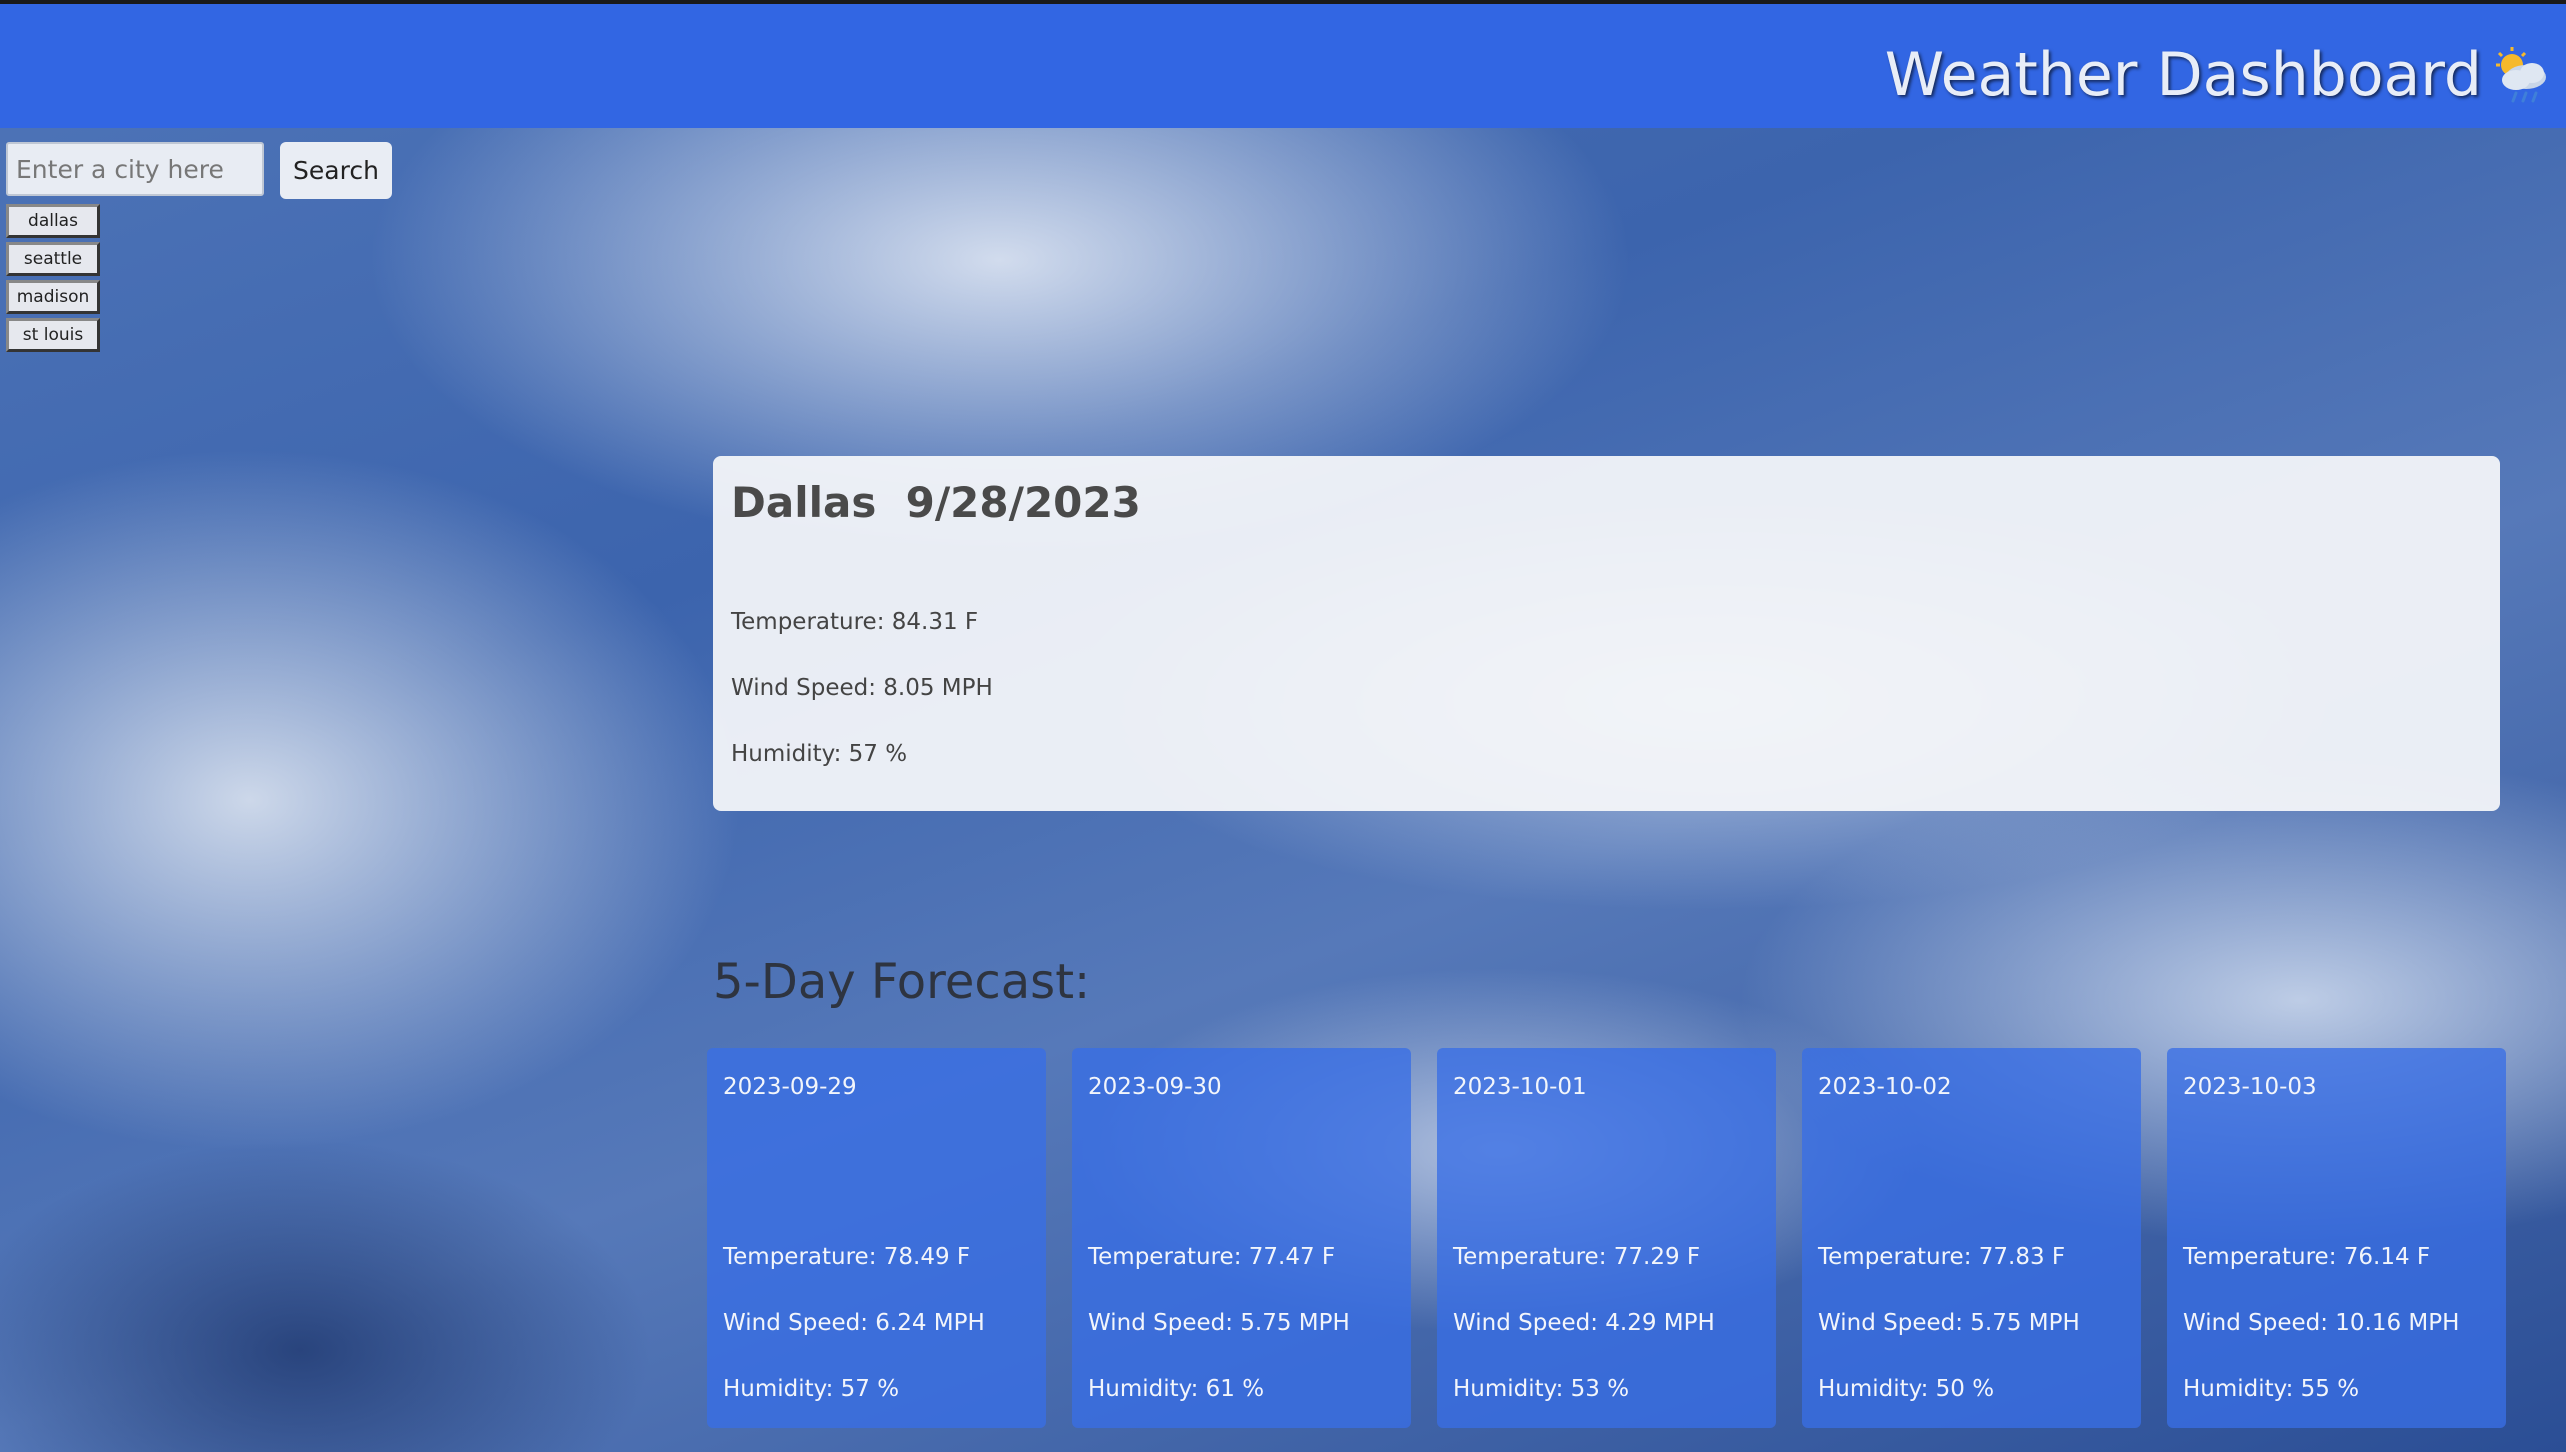  I want to click on forecast-temperature: Temperature: 76.14 F, so click(2307, 1257).